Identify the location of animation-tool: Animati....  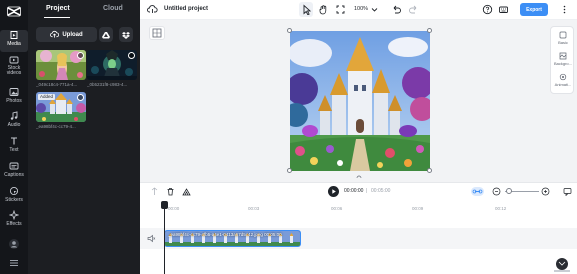
(563, 80).